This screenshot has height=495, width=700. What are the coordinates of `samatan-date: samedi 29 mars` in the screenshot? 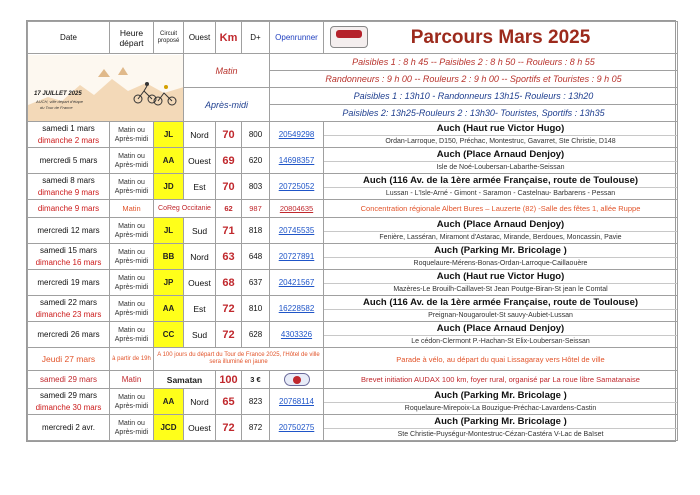 It's located at (68, 379).